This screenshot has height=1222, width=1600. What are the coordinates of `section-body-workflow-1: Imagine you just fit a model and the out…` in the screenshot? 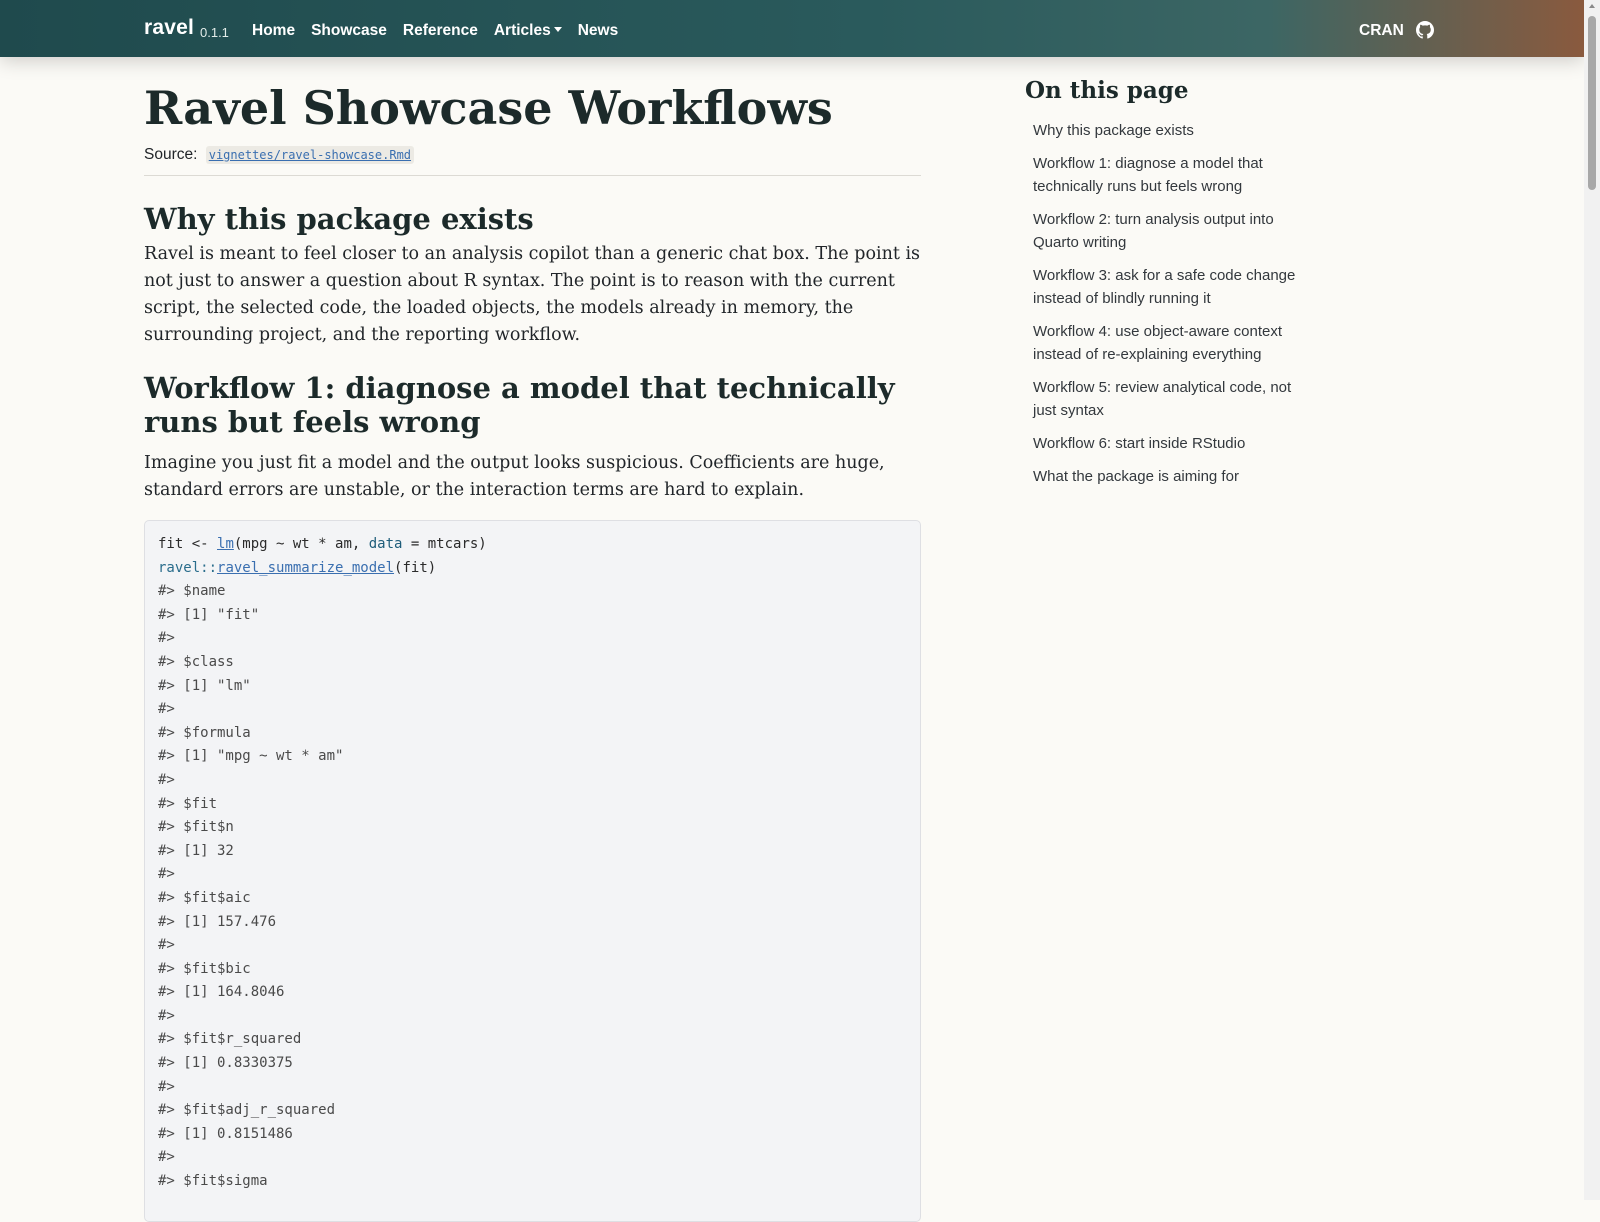 It's located at (514, 476).